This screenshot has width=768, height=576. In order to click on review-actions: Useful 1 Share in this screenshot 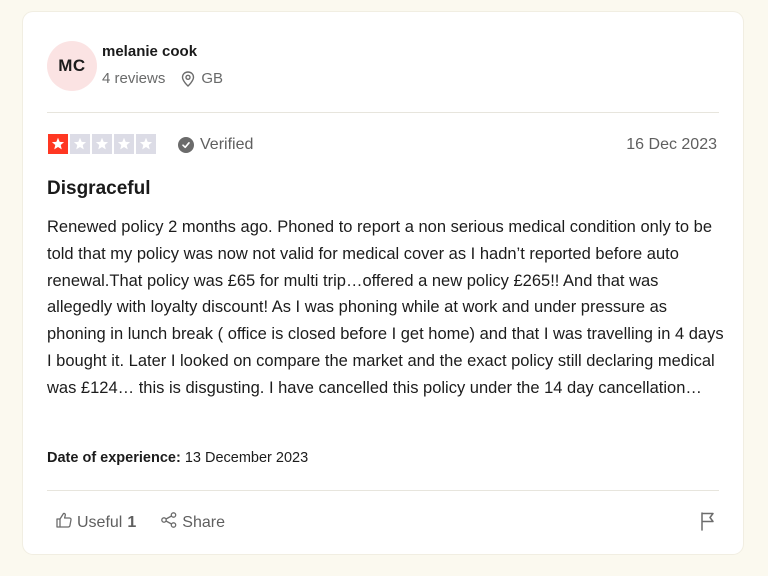, I will do `click(140, 522)`.